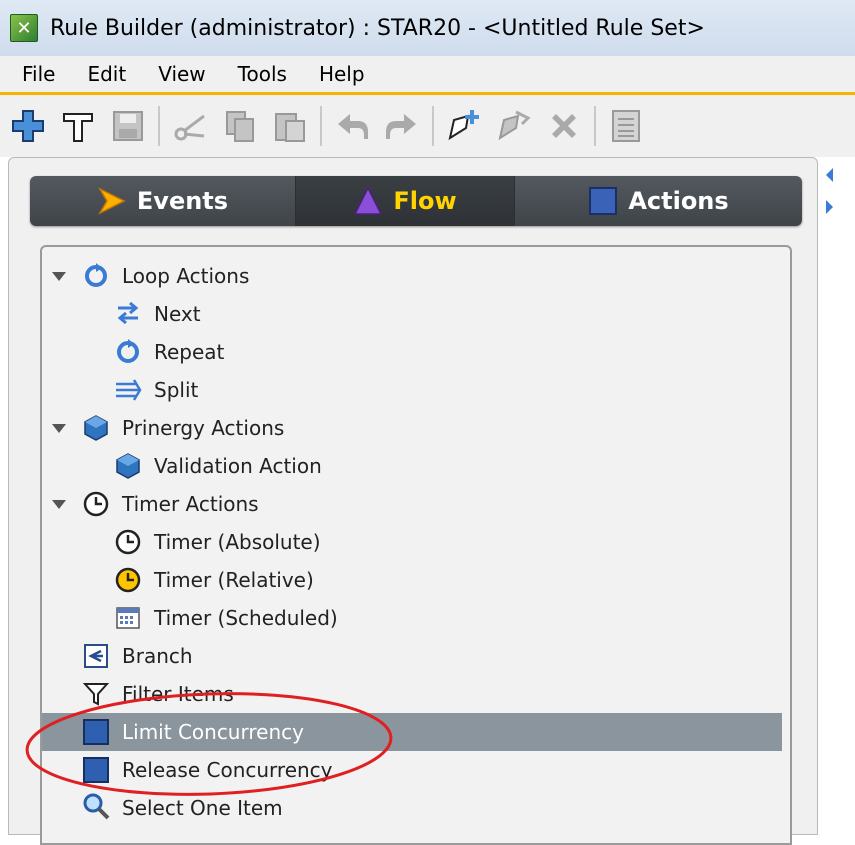  Describe the element at coordinates (603, 201) in the screenshot. I see `actions-square-icon` at that location.